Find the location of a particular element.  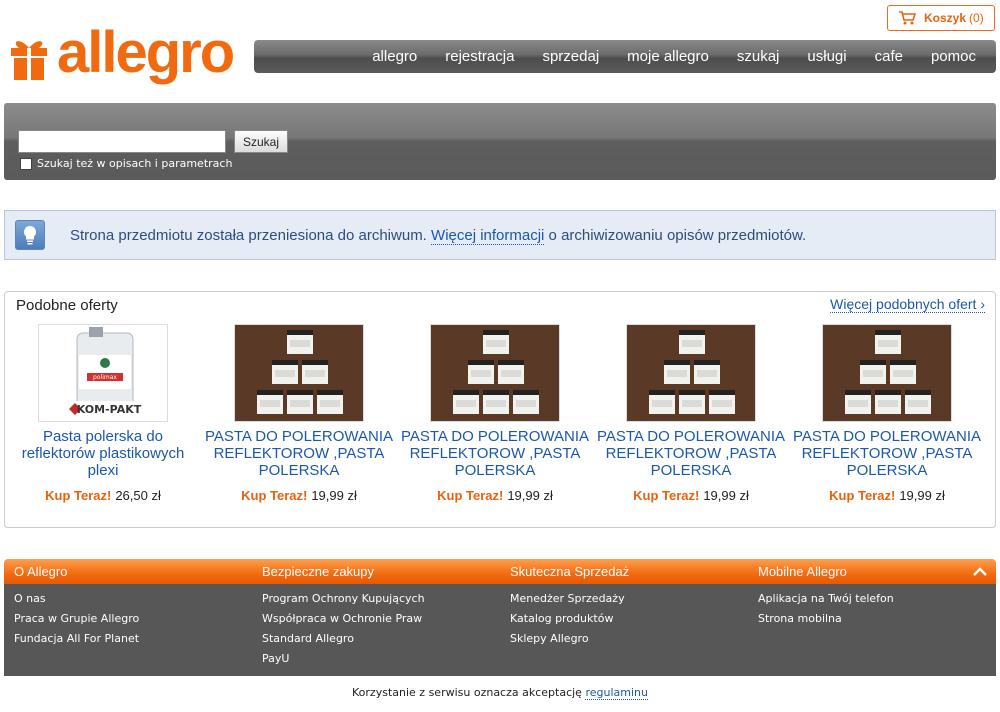

search-descriptions-checkbox is located at coordinates (26, 163).